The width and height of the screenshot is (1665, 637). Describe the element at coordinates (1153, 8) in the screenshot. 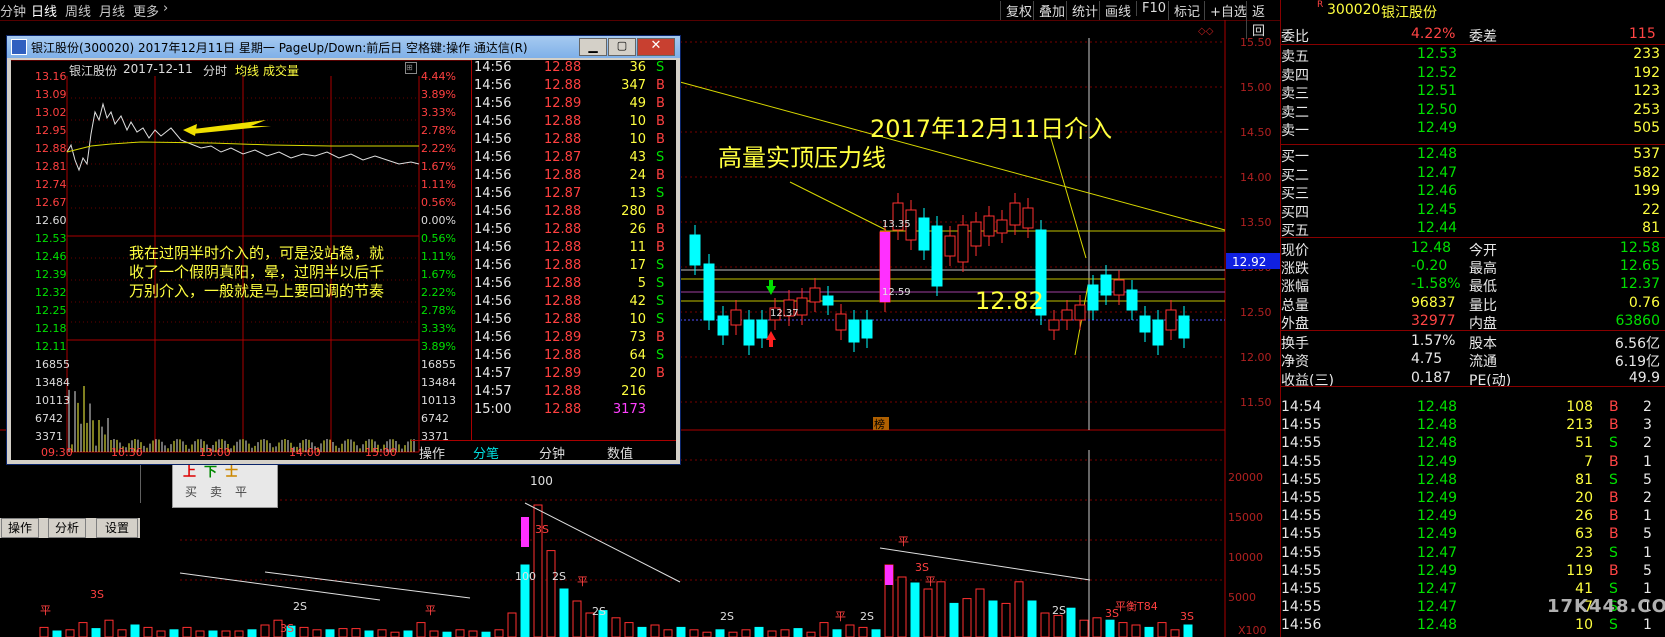

I see `button-f10: F10` at that location.